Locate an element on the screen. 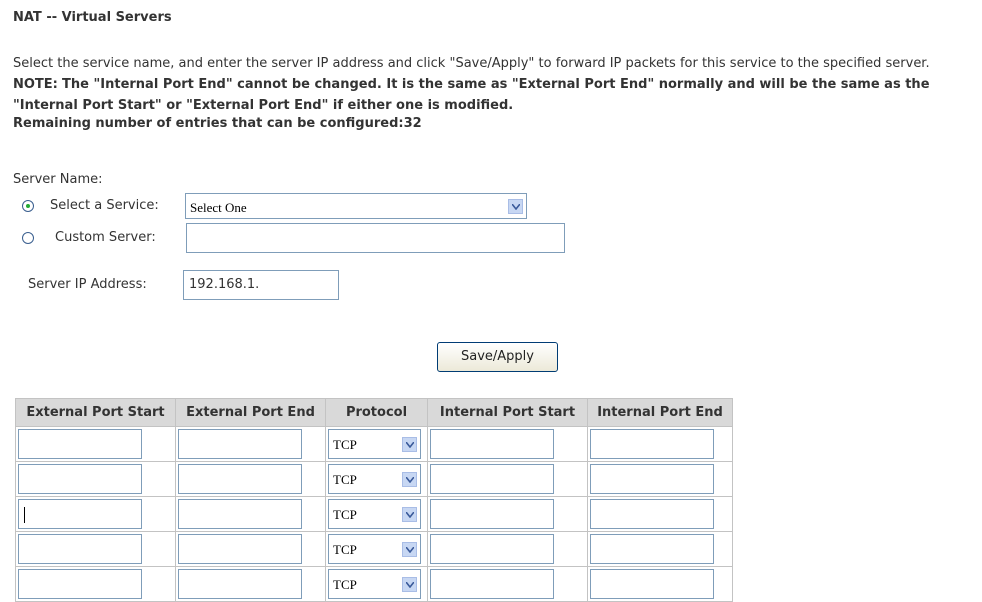  column-header: External Port End is located at coordinates (250, 412).